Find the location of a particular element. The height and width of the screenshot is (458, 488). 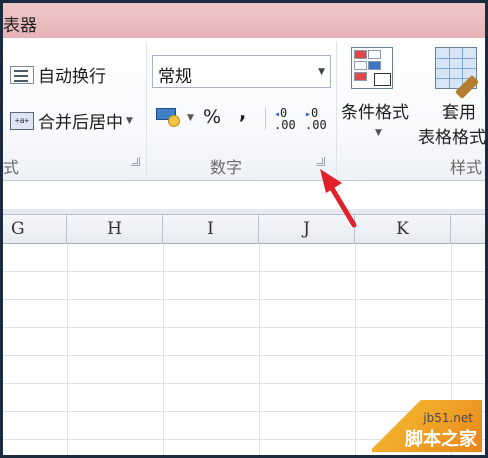

comma-style-button: , is located at coordinates (242, 113).